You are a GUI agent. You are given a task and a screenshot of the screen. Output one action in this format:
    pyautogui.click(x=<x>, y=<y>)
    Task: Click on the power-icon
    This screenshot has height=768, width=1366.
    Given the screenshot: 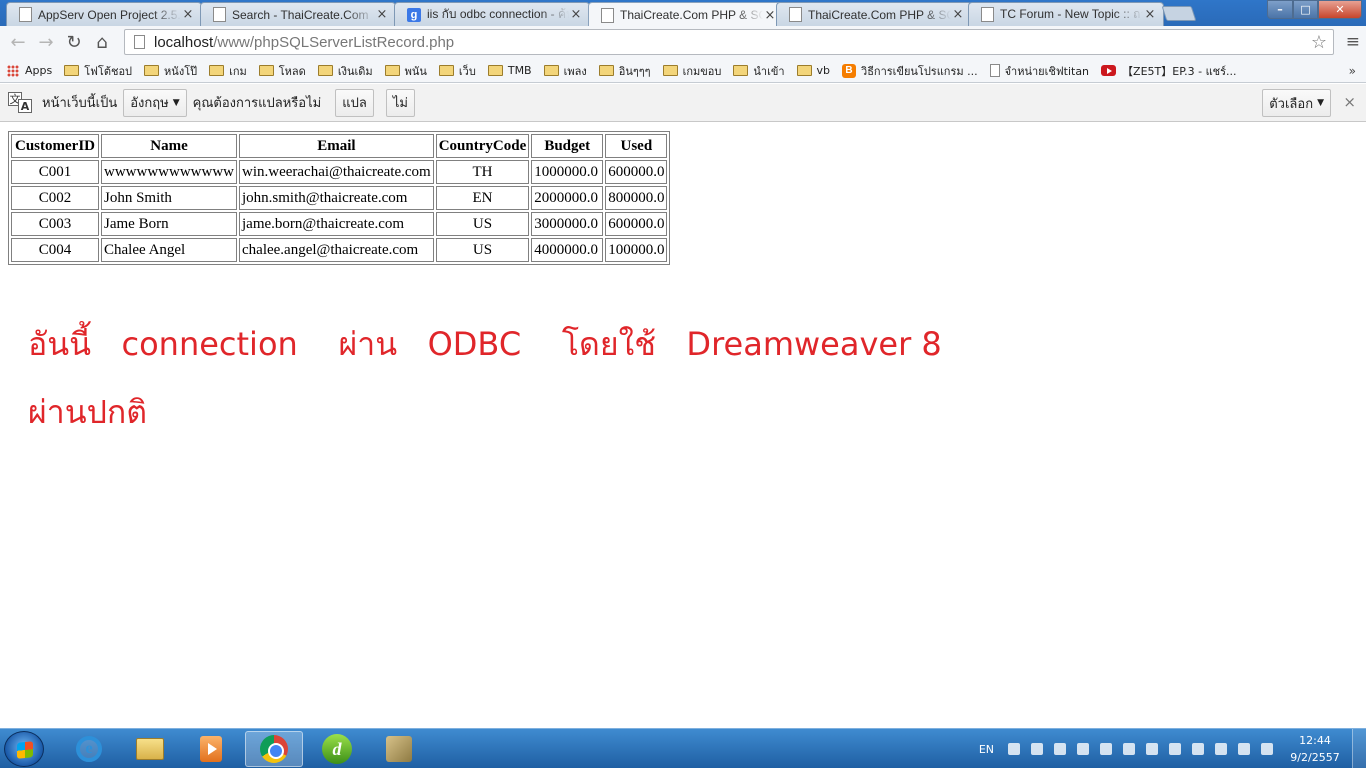 What is the action you would take?
    pyautogui.click(x=1244, y=749)
    